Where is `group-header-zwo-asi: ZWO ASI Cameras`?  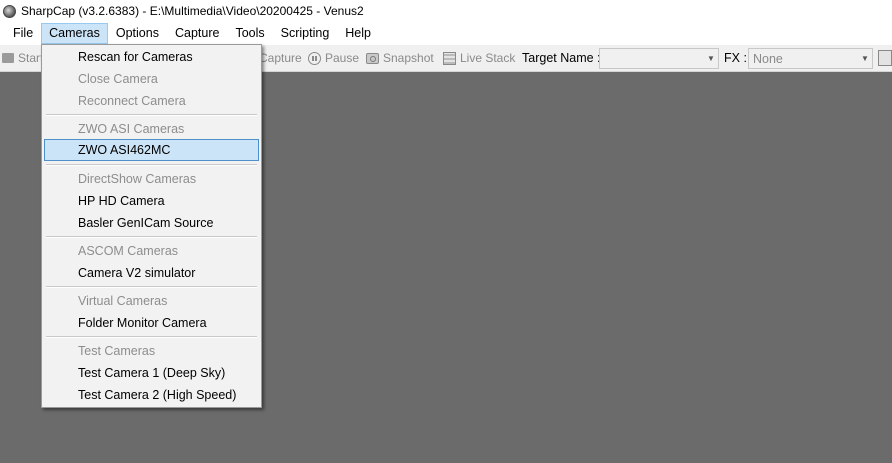
group-header-zwo-asi: ZWO ASI Cameras is located at coordinates (131, 129).